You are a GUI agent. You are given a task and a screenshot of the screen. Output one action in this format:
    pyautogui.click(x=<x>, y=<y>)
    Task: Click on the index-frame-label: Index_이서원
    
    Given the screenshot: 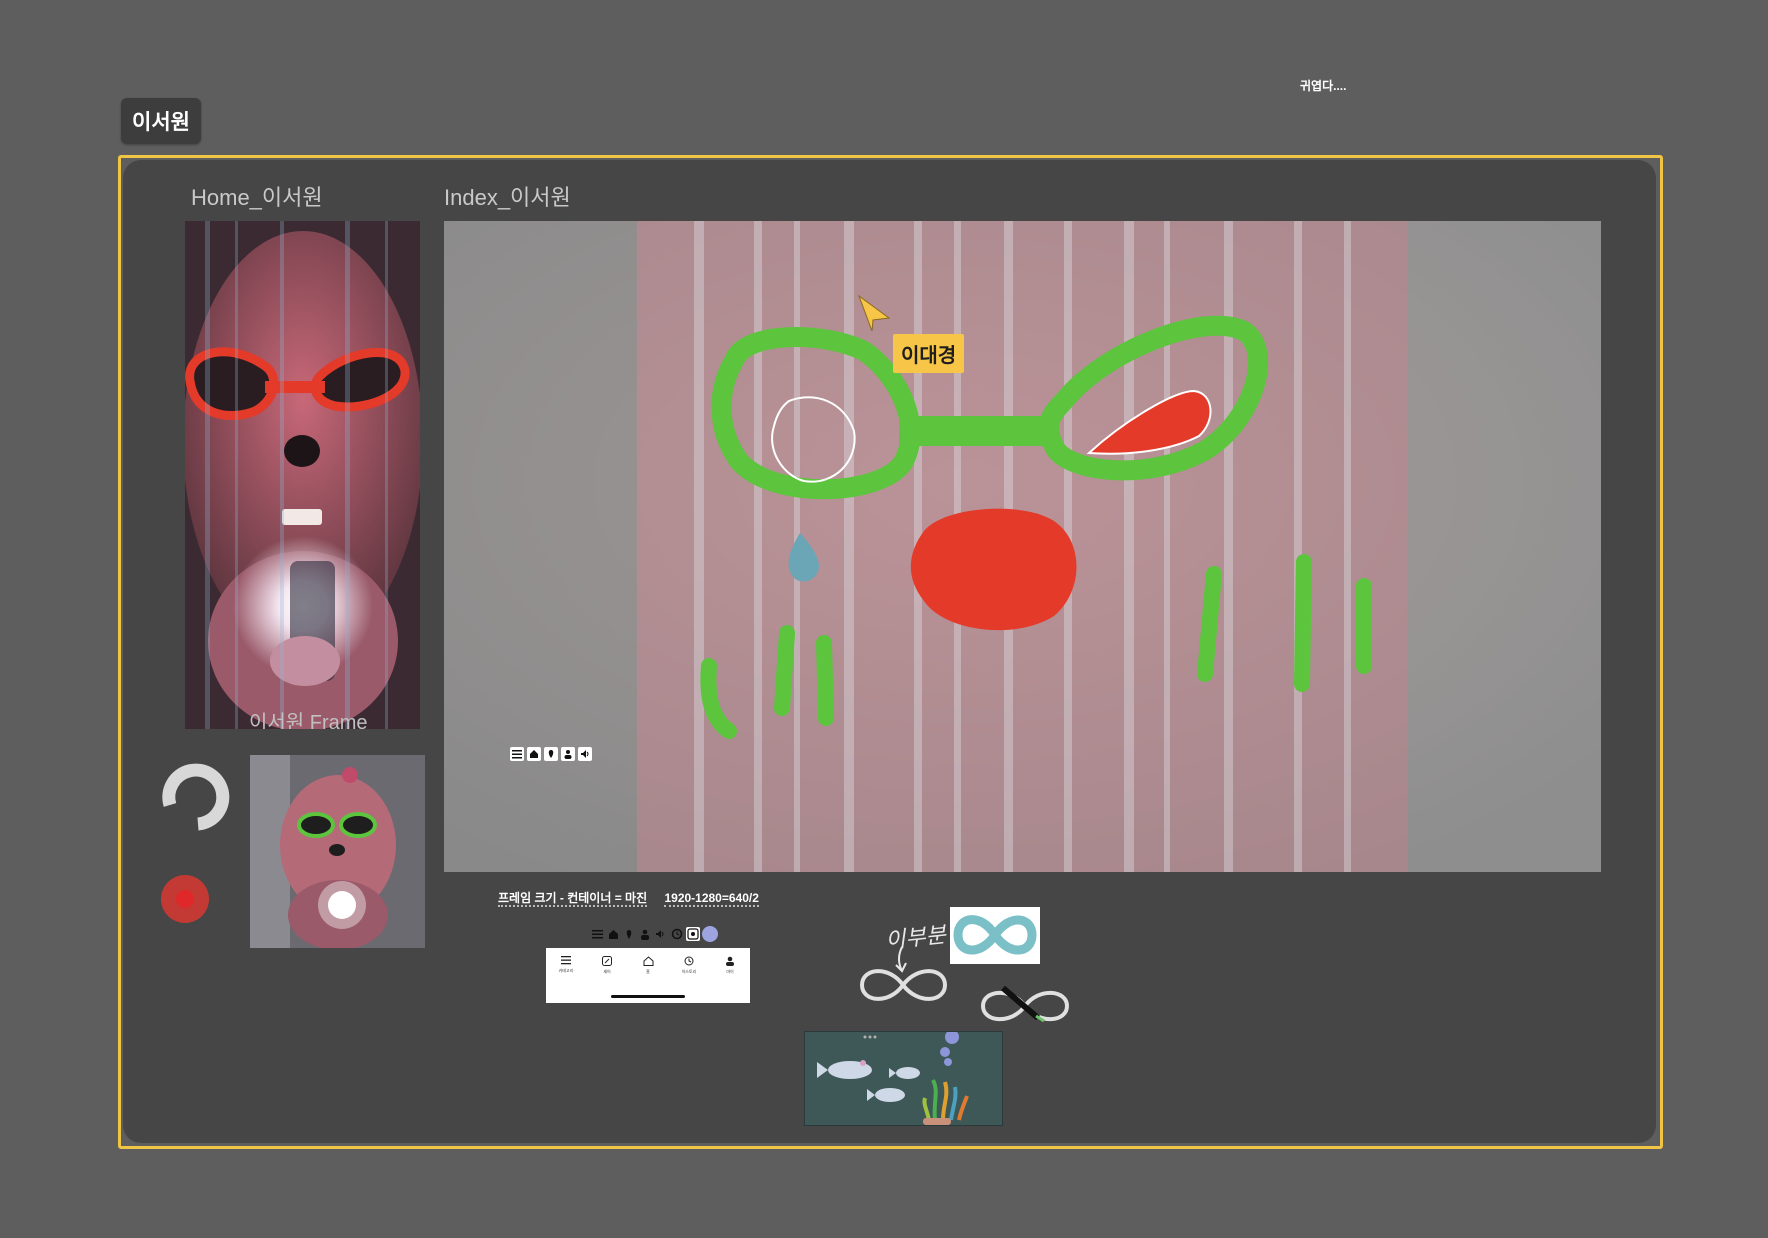 What is the action you would take?
    pyautogui.click(x=507, y=196)
    